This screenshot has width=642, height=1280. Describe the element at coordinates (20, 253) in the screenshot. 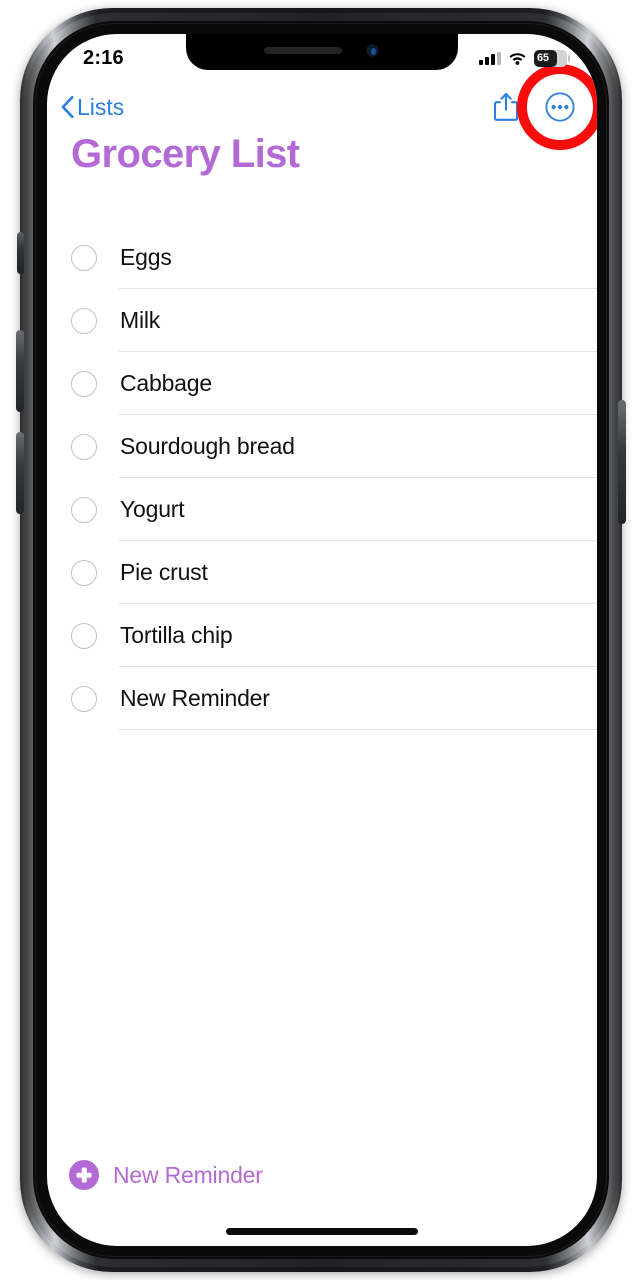

I see `mute-switch-button` at that location.